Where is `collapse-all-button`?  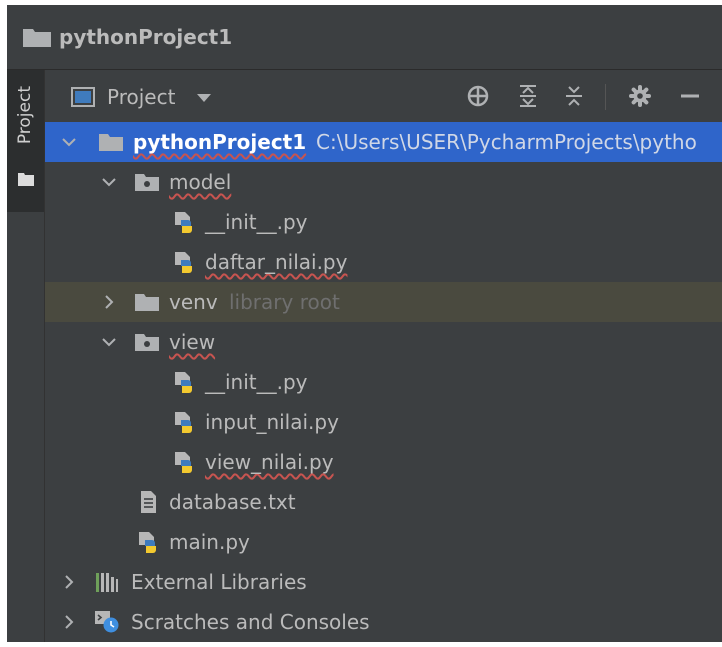
collapse-all-button is located at coordinates (574, 96).